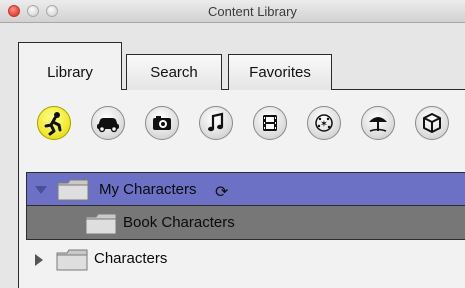  I want to click on music-note-icon, so click(216, 122).